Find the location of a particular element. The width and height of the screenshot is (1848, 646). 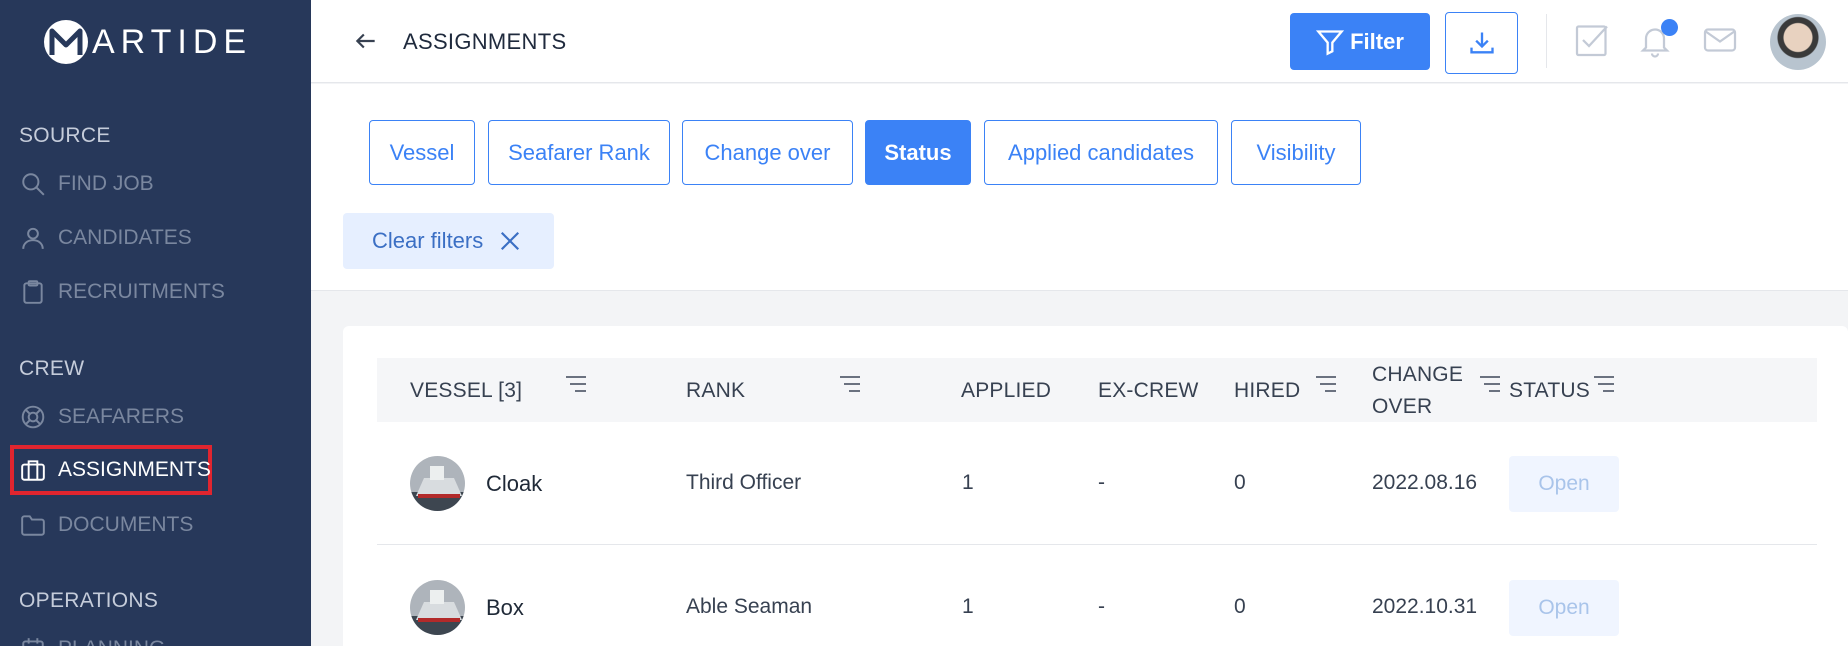

lifebuoy-icon is located at coordinates (33, 417).